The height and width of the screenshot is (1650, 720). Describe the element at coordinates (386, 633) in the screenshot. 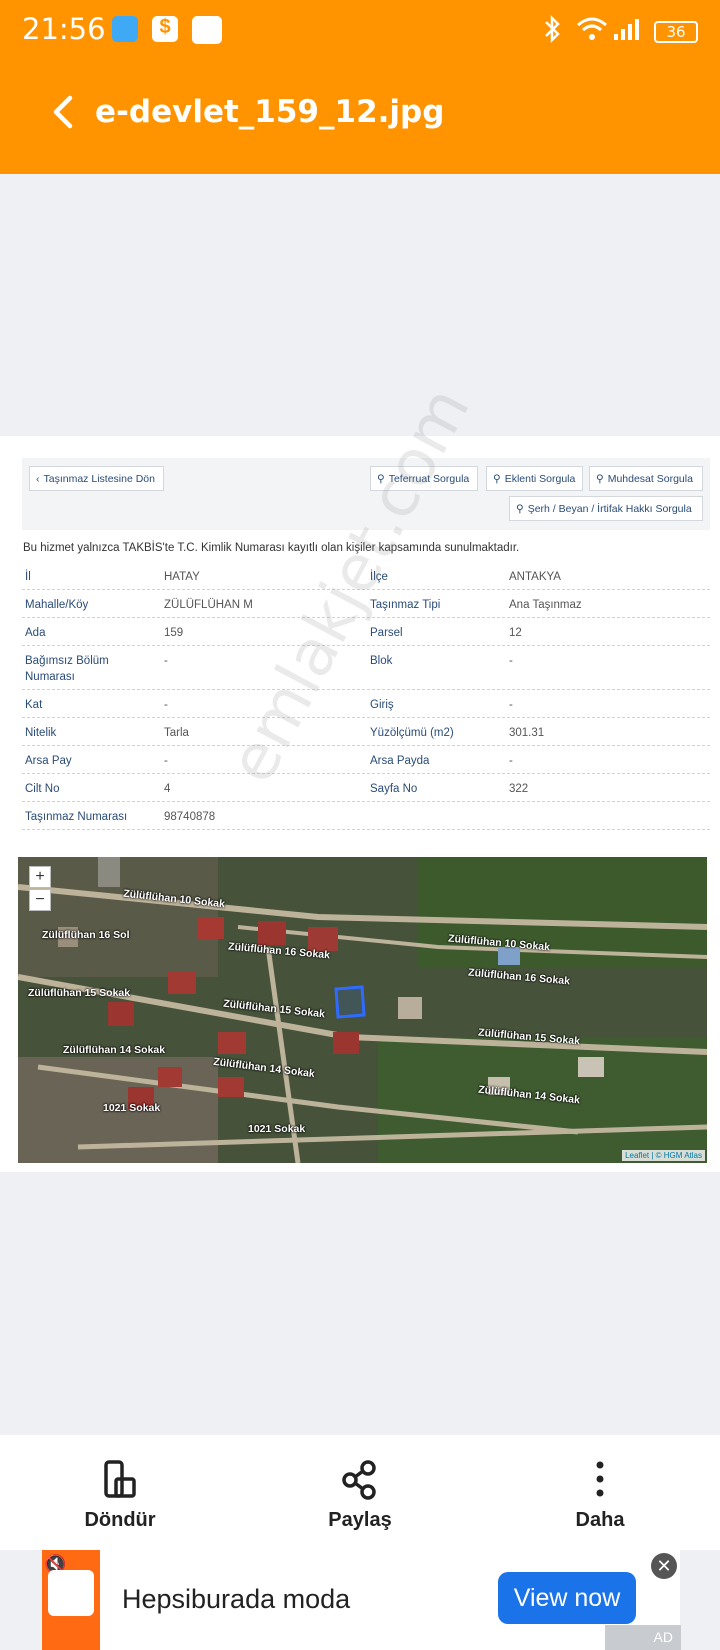

I see `field-label: Parsel` at that location.